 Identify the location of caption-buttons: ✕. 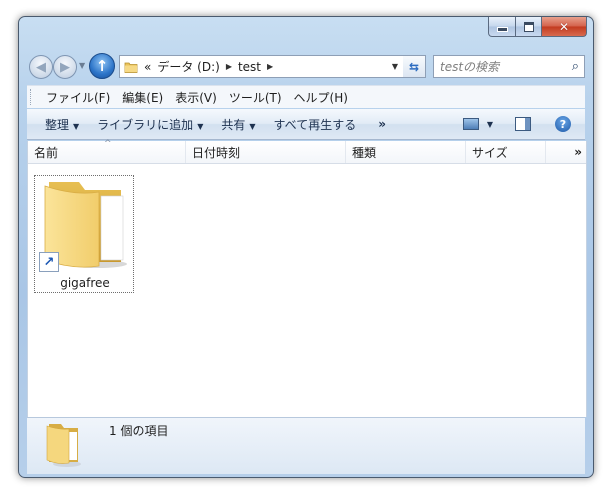
(537, 27).